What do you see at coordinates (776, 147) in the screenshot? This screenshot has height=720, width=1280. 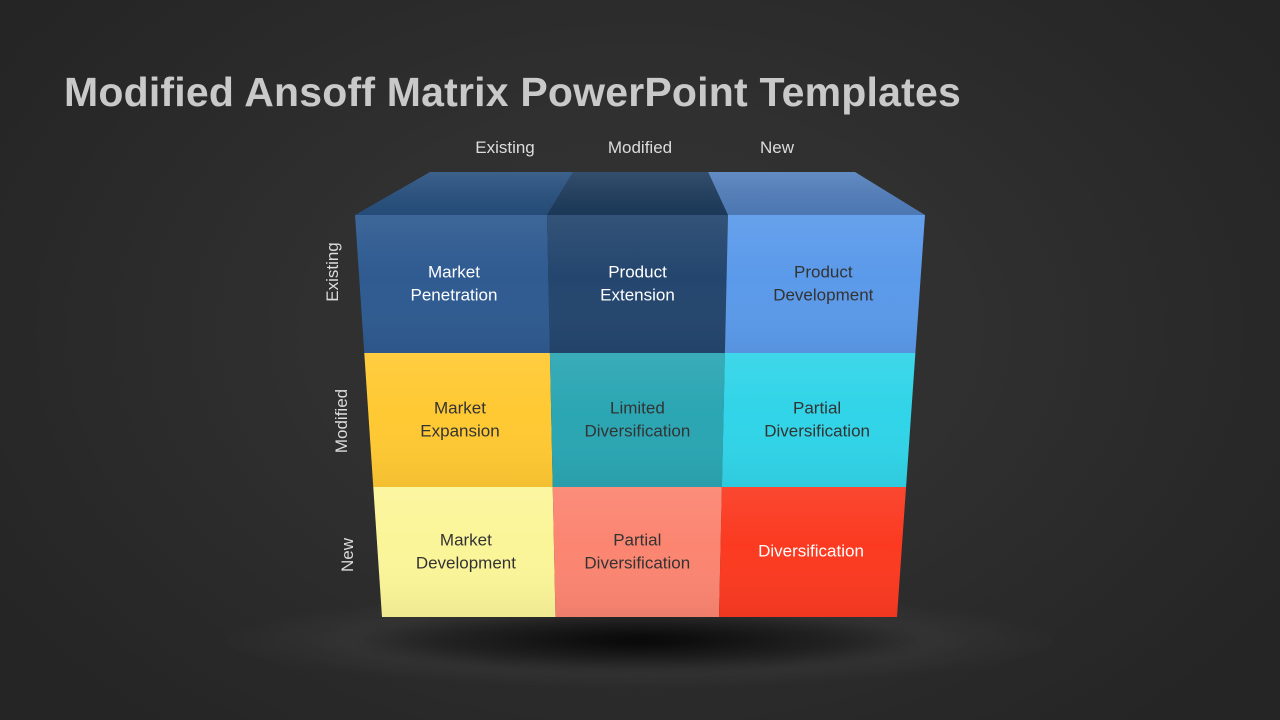 I see `column-header-new: New` at bounding box center [776, 147].